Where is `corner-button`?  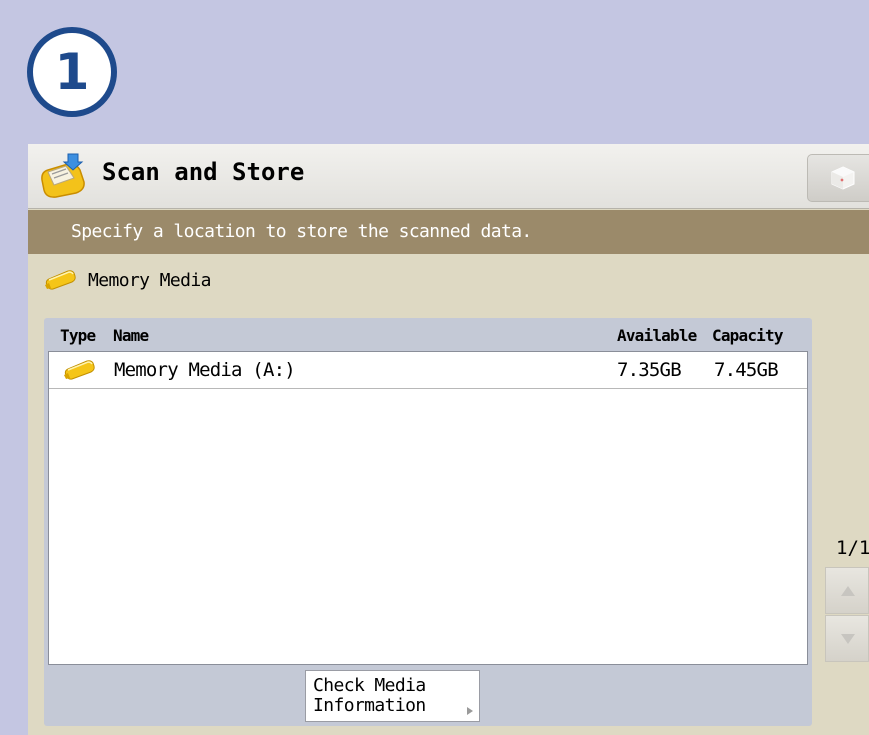 corner-button is located at coordinates (838, 178).